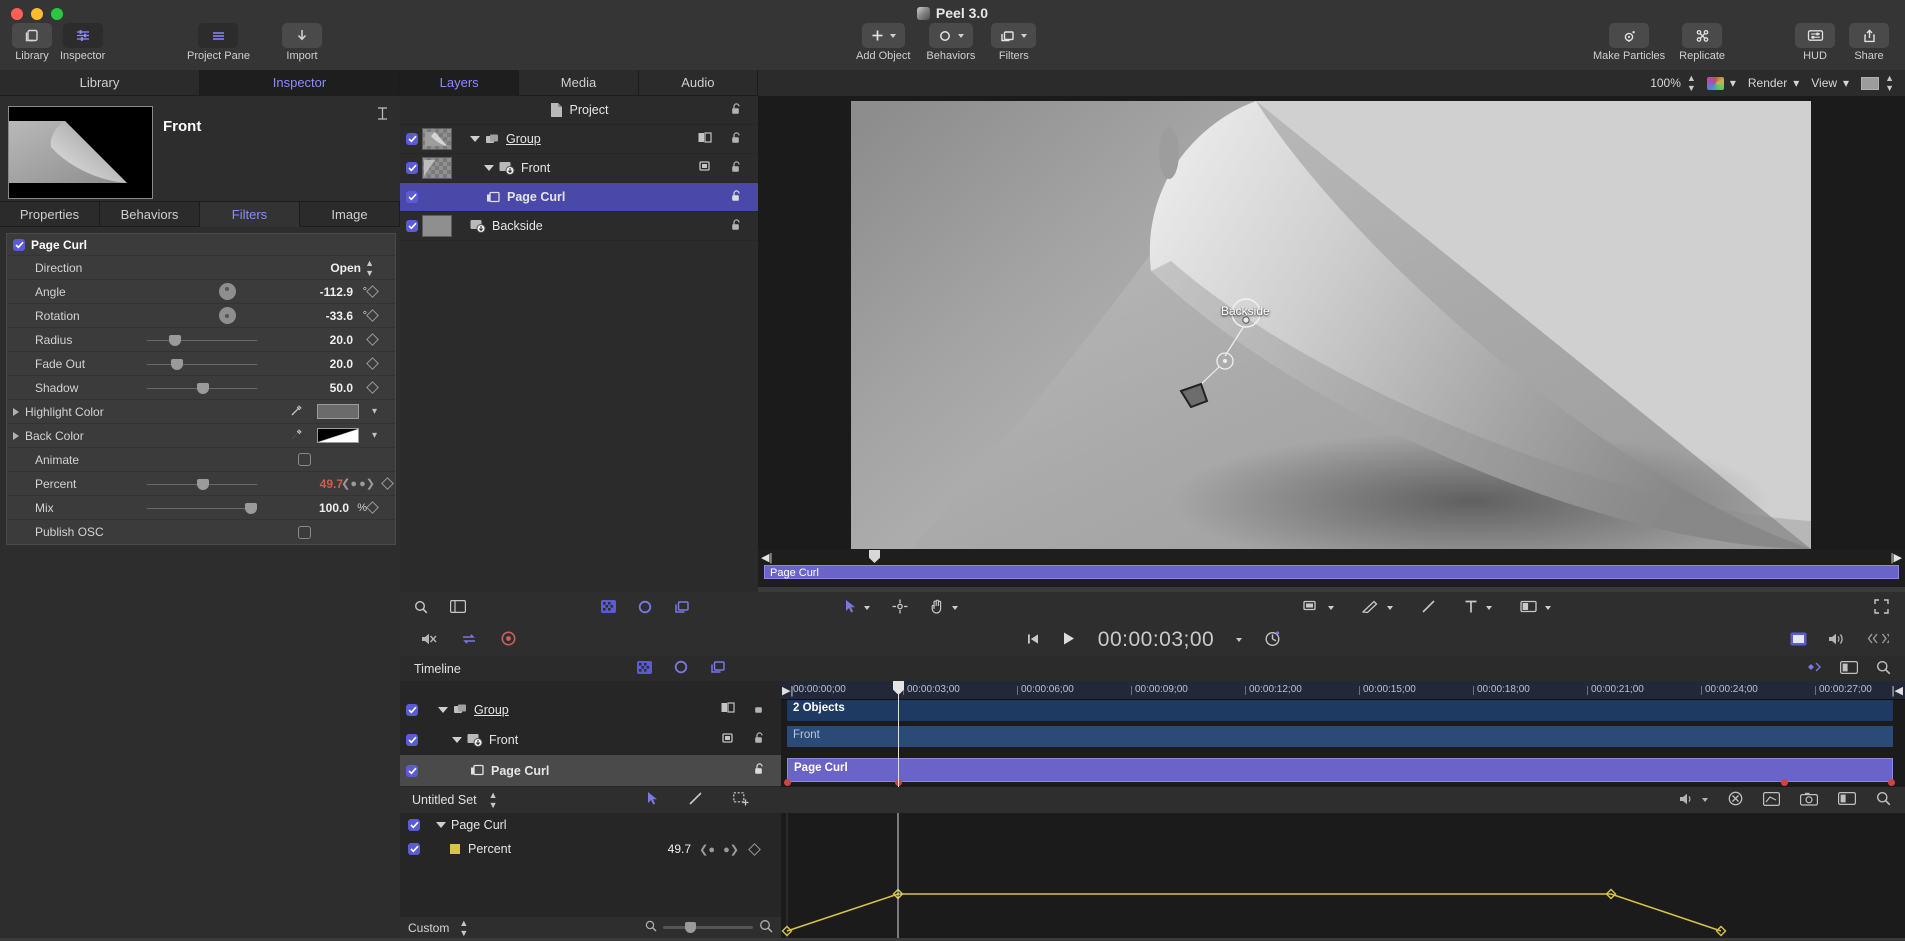 This screenshot has width=1905, height=941. I want to click on project-pane-icon, so click(218, 35).